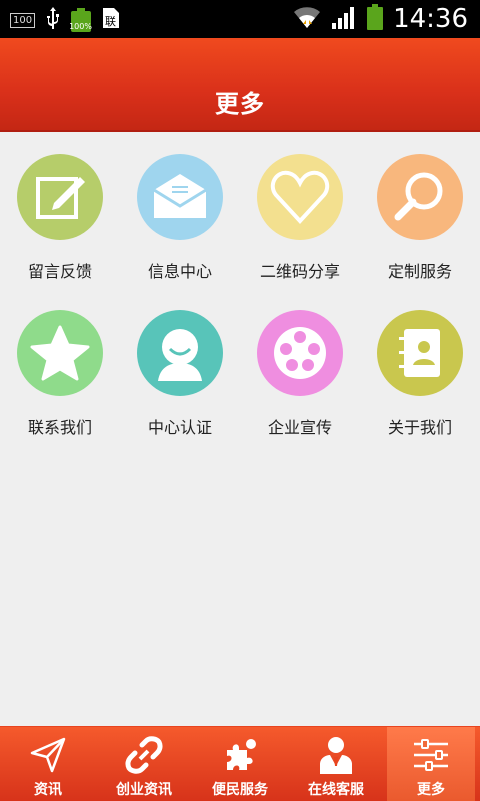 This screenshot has width=480, height=801. Describe the element at coordinates (300, 353) in the screenshot. I see `film-reel-icon` at that location.